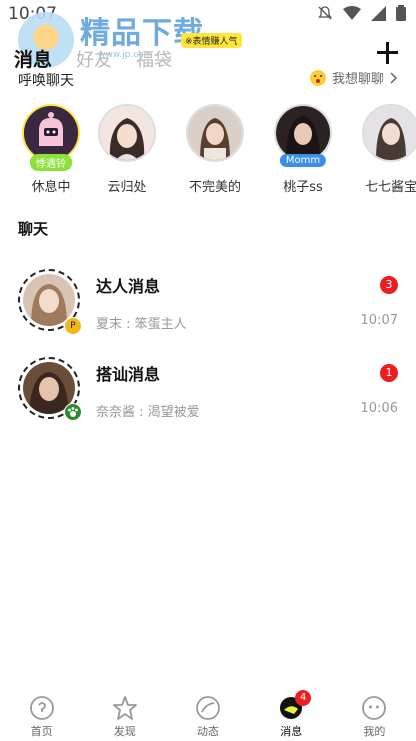 This screenshot has width=416, height=741. Describe the element at coordinates (46, 80) in the screenshot. I see `call-chat-title: 呼唤聊天` at that location.